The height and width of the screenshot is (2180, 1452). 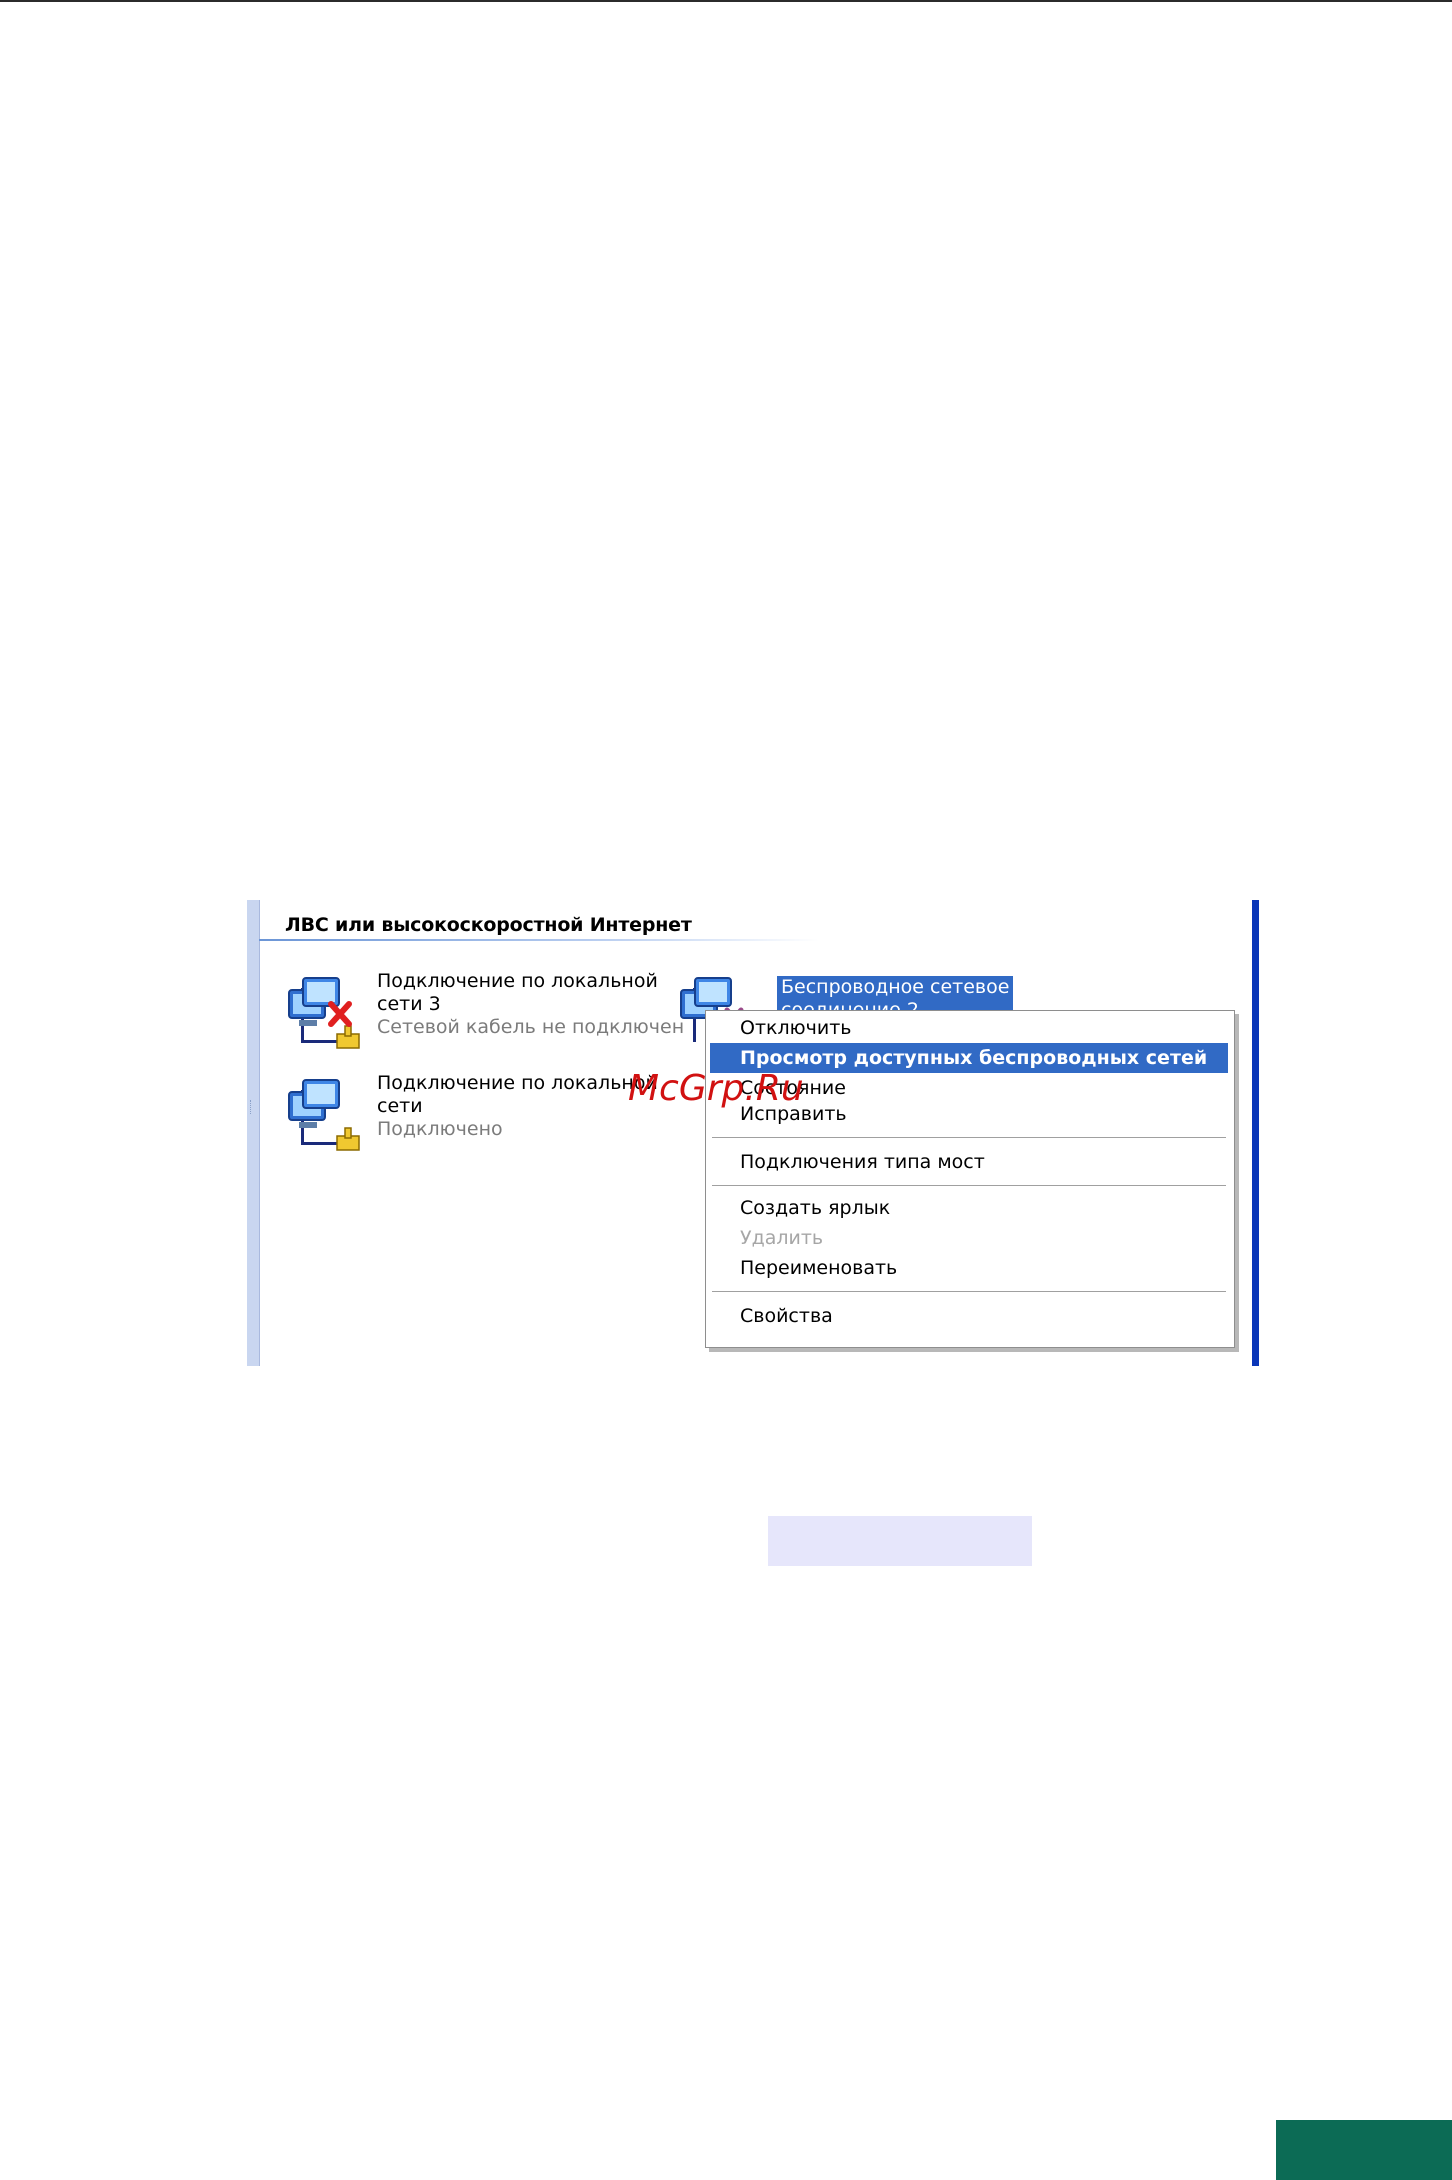 I want to click on menu-item-properties: Свойства, so click(x=969, y=1316).